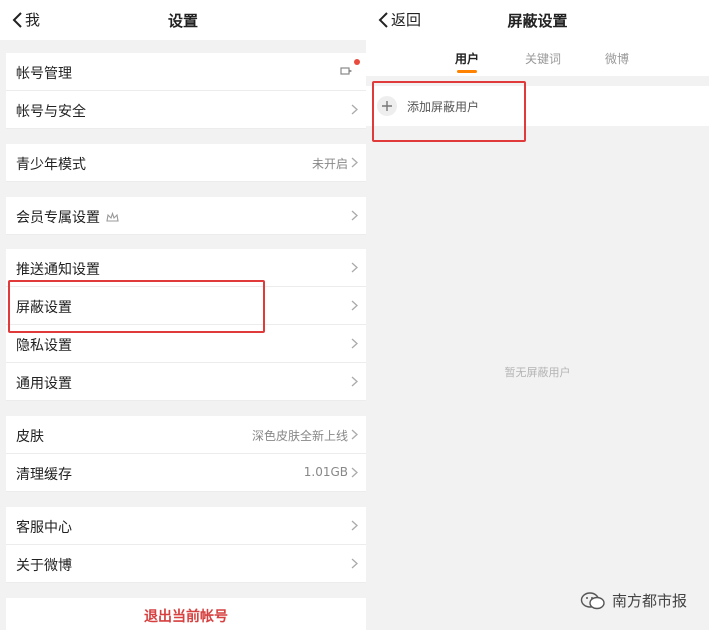  Describe the element at coordinates (357, 62) in the screenshot. I see `notification-dot` at that location.